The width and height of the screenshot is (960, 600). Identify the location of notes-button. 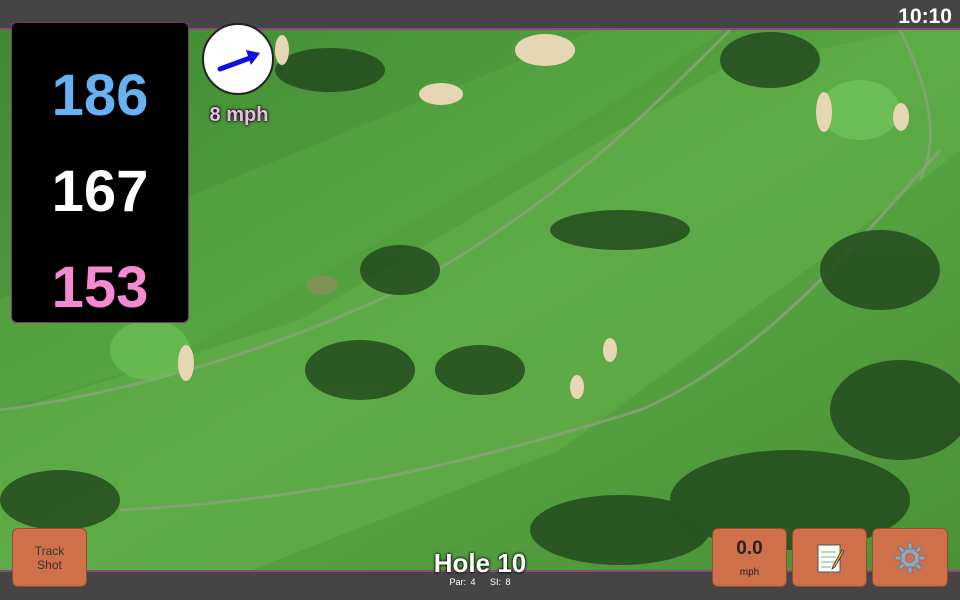
(829, 557).